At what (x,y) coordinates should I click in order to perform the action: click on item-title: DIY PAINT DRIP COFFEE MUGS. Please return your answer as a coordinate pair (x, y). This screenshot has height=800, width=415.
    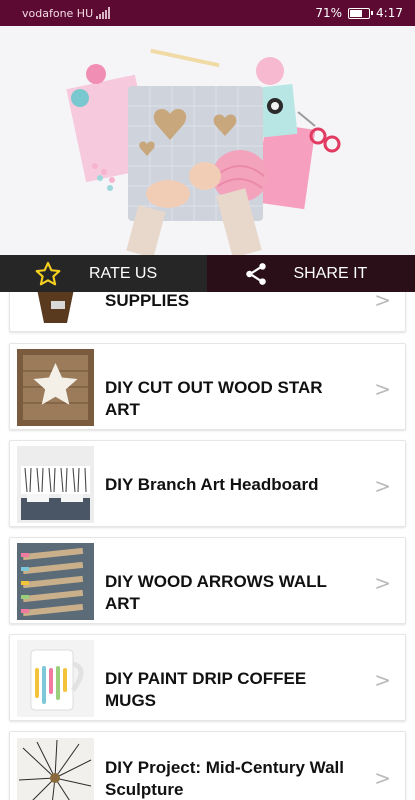
    Looking at the image, I should click on (206, 689).